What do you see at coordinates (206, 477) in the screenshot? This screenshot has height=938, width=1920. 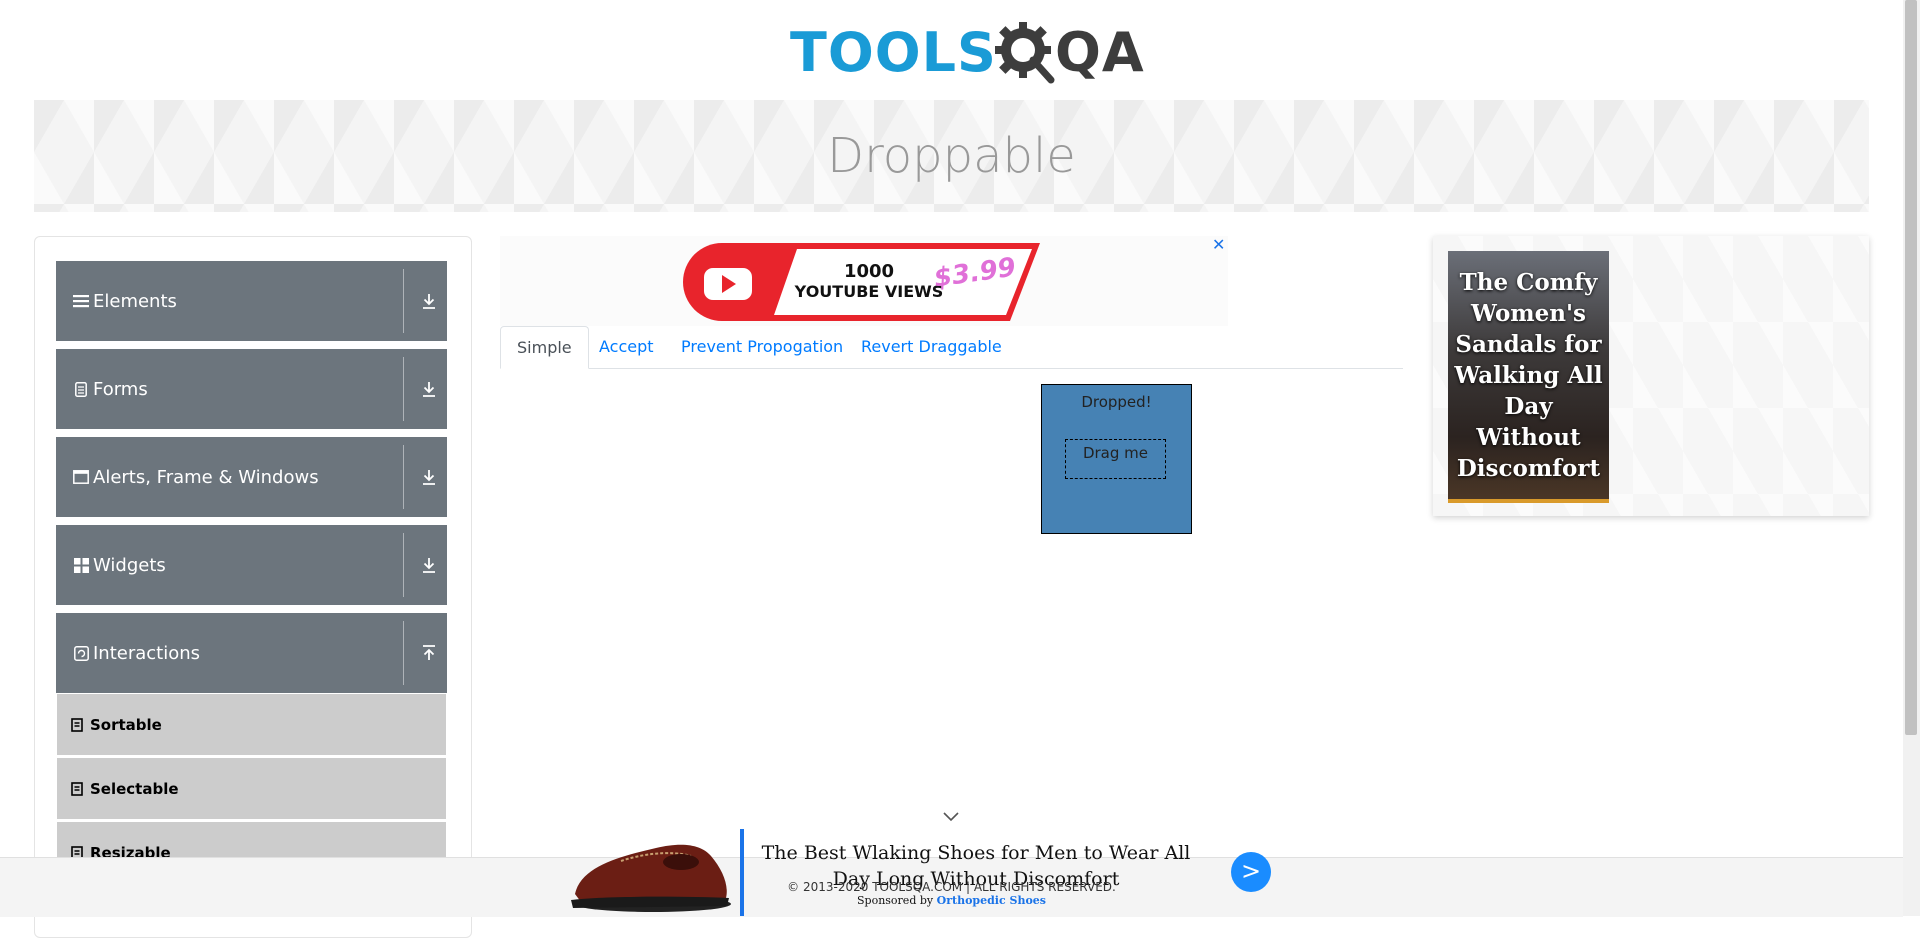 I see `sidebar-group-label: Alerts, Frame & Windows` at bounding box center [206, 477].